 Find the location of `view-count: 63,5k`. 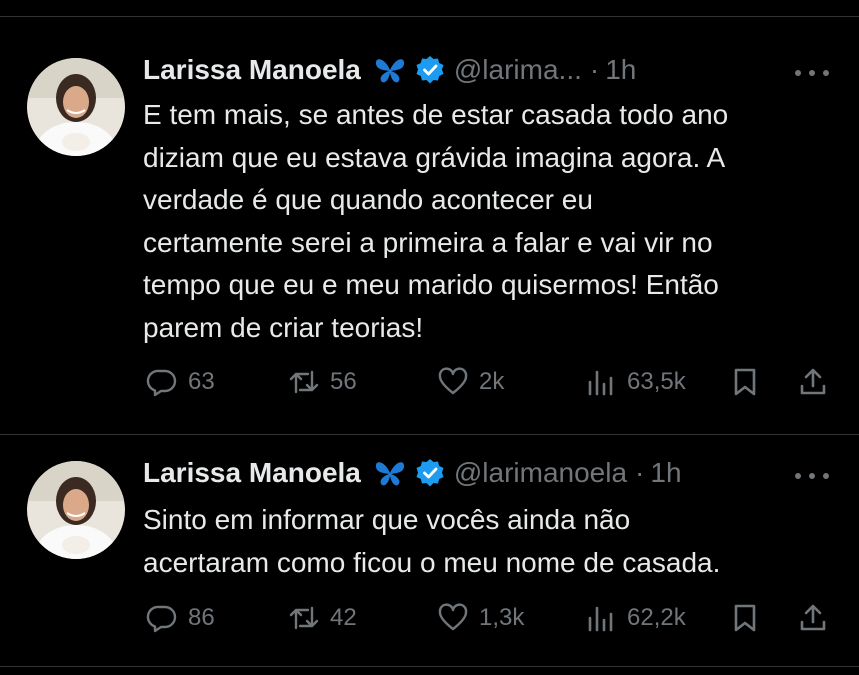

view-count: 63,5k is located at coordinates (656, 381).